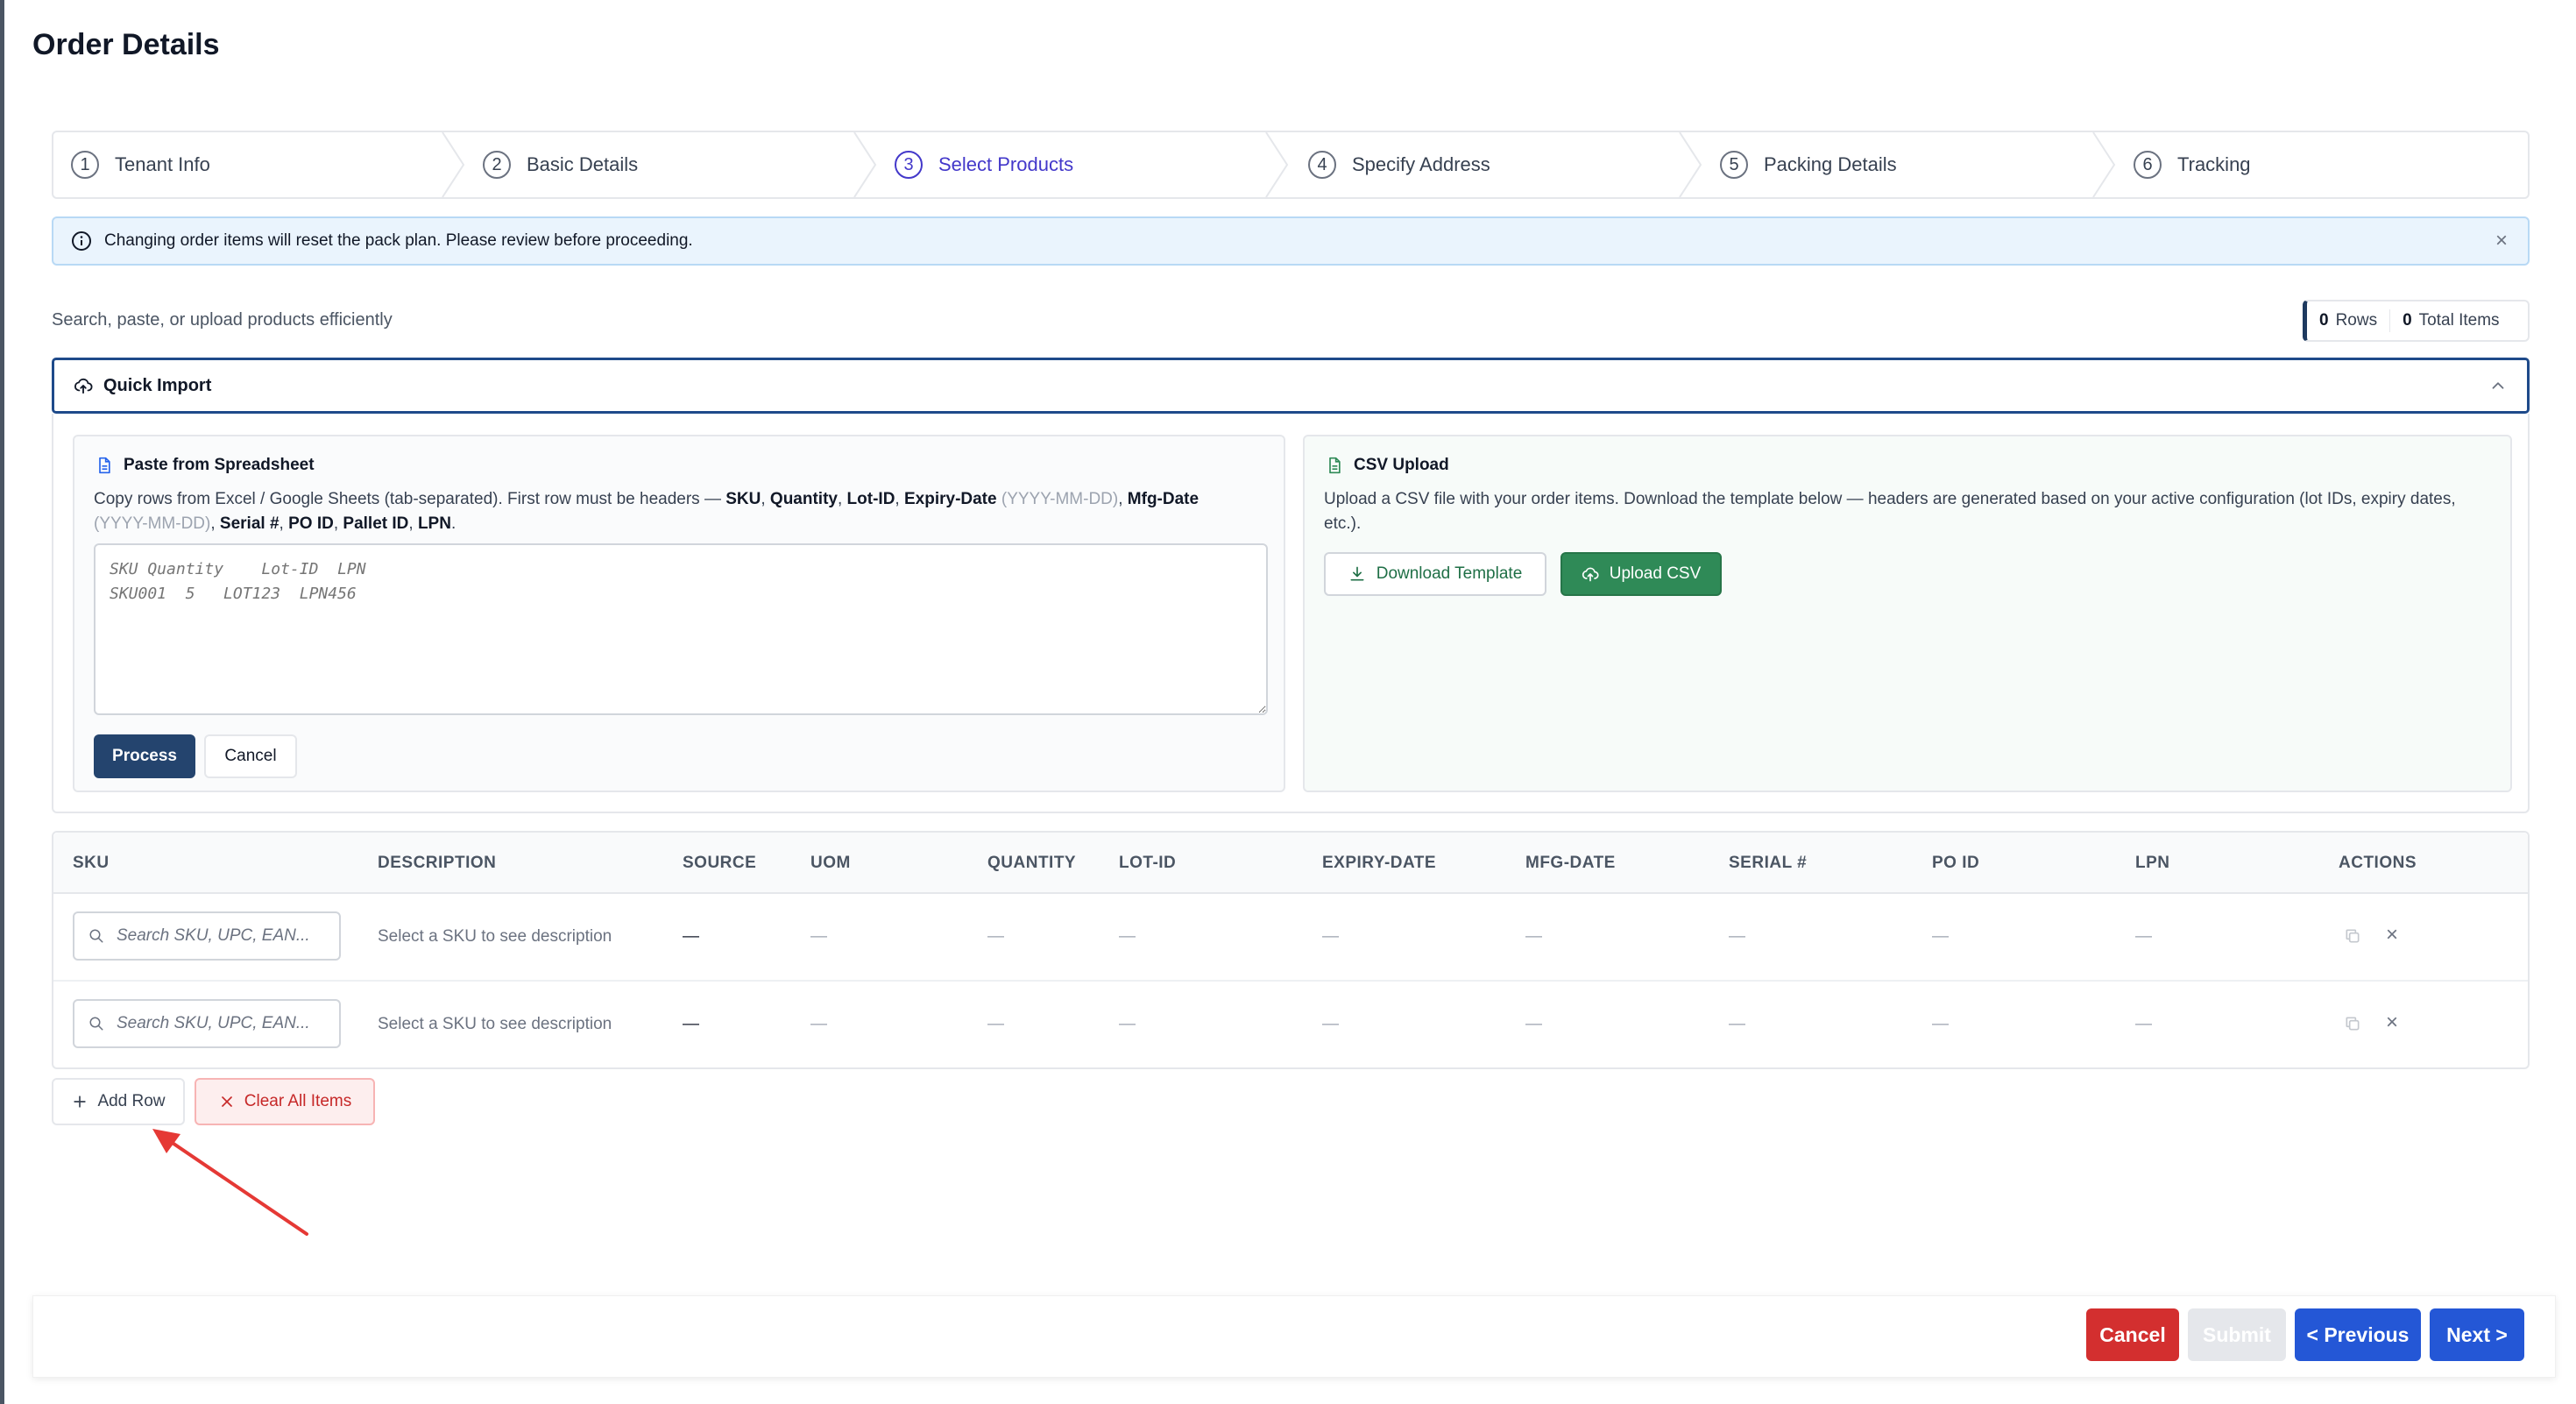 The image size is (2576, 1404). What do you see at coordinates (1421, 164) in the screenshot?
I see `step-label: Specify Address` at bounding box center [1421, 164].